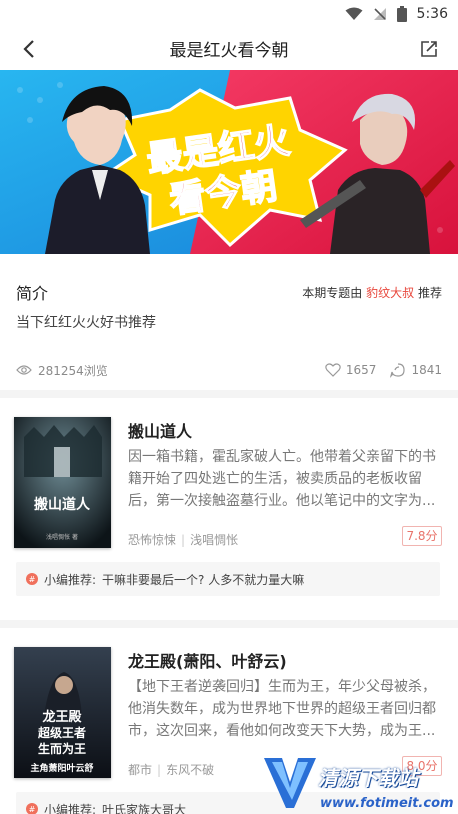 The width and height of the screenshot is (458, 814). Describe the element at coordinates (62, 537) in the screenshot. I see `cover-author: 浅唱惆怅 著` at that location.